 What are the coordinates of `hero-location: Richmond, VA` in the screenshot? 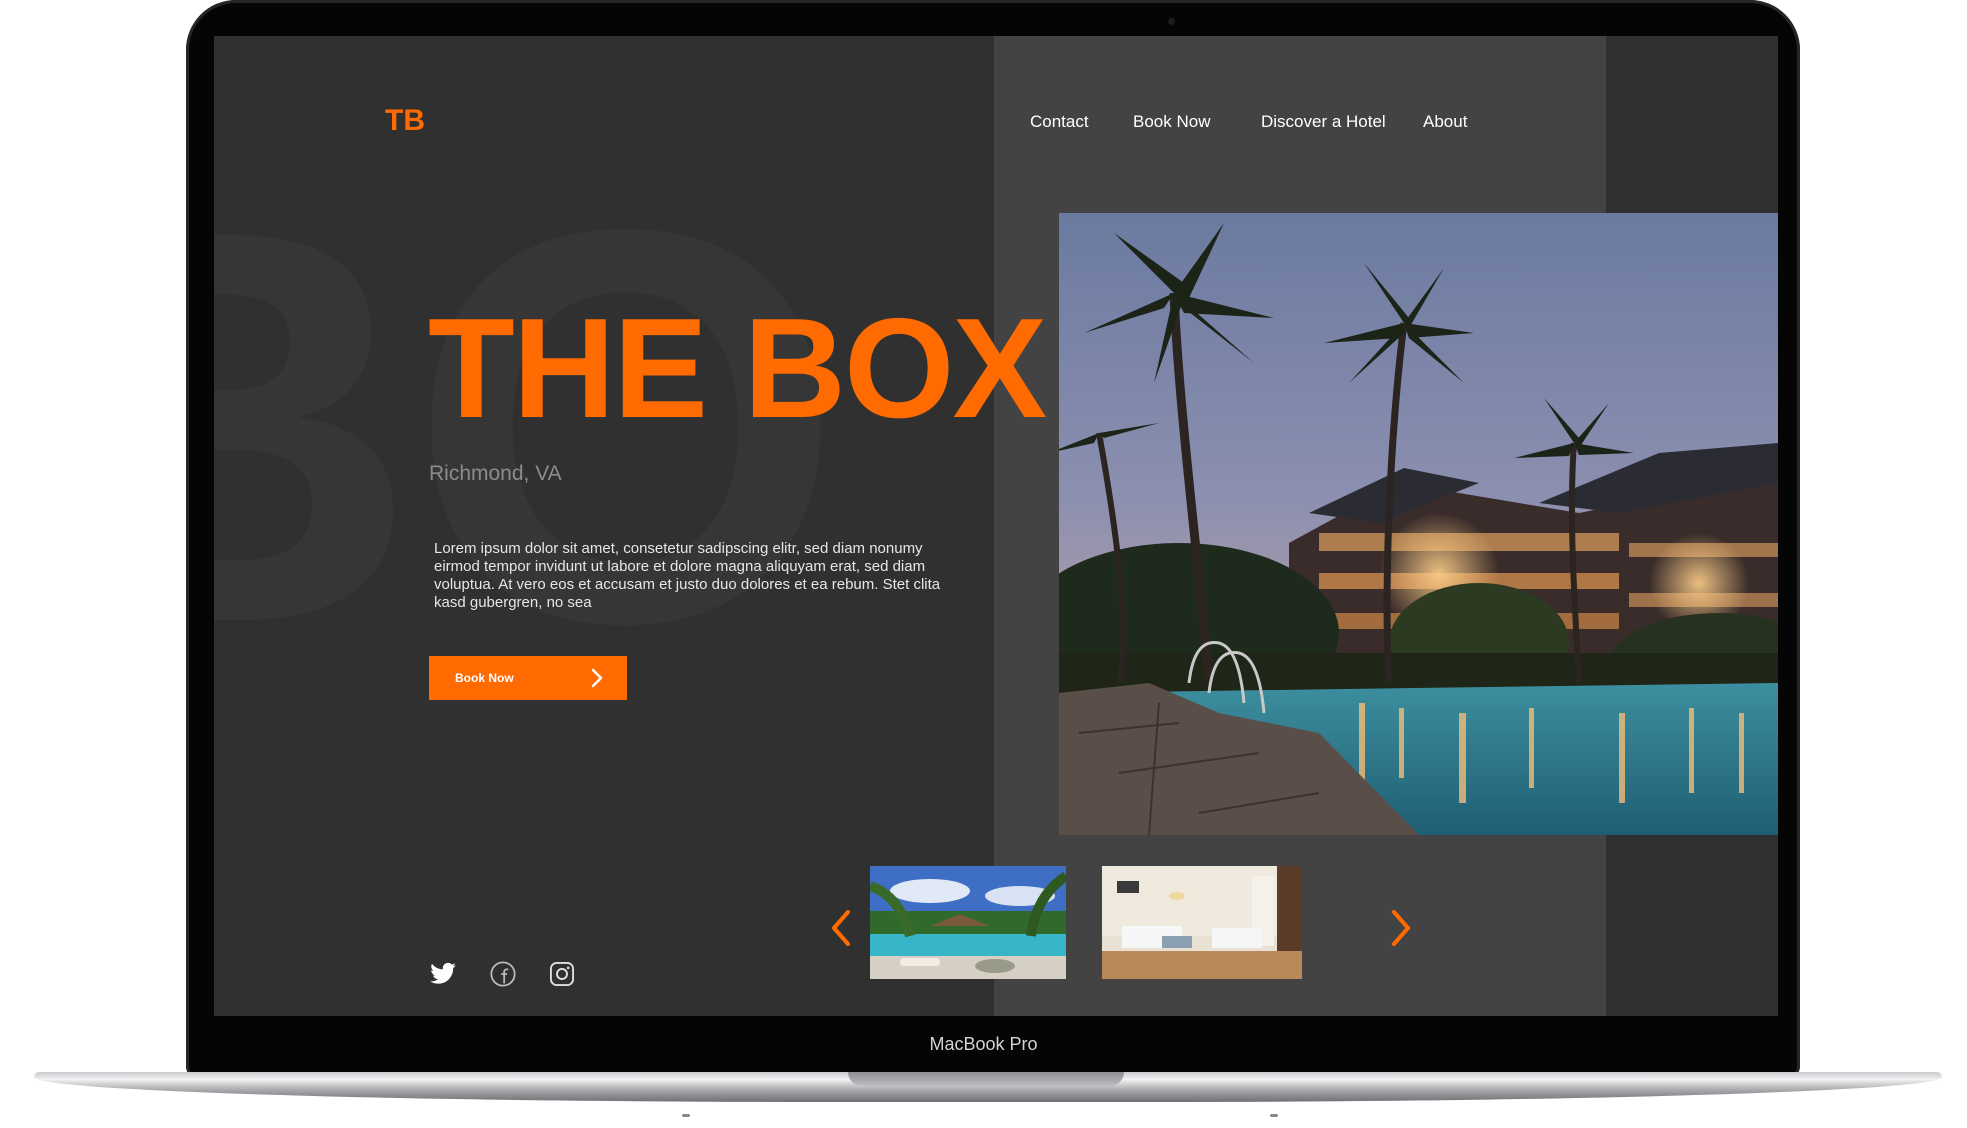 It's located at (495, 473).